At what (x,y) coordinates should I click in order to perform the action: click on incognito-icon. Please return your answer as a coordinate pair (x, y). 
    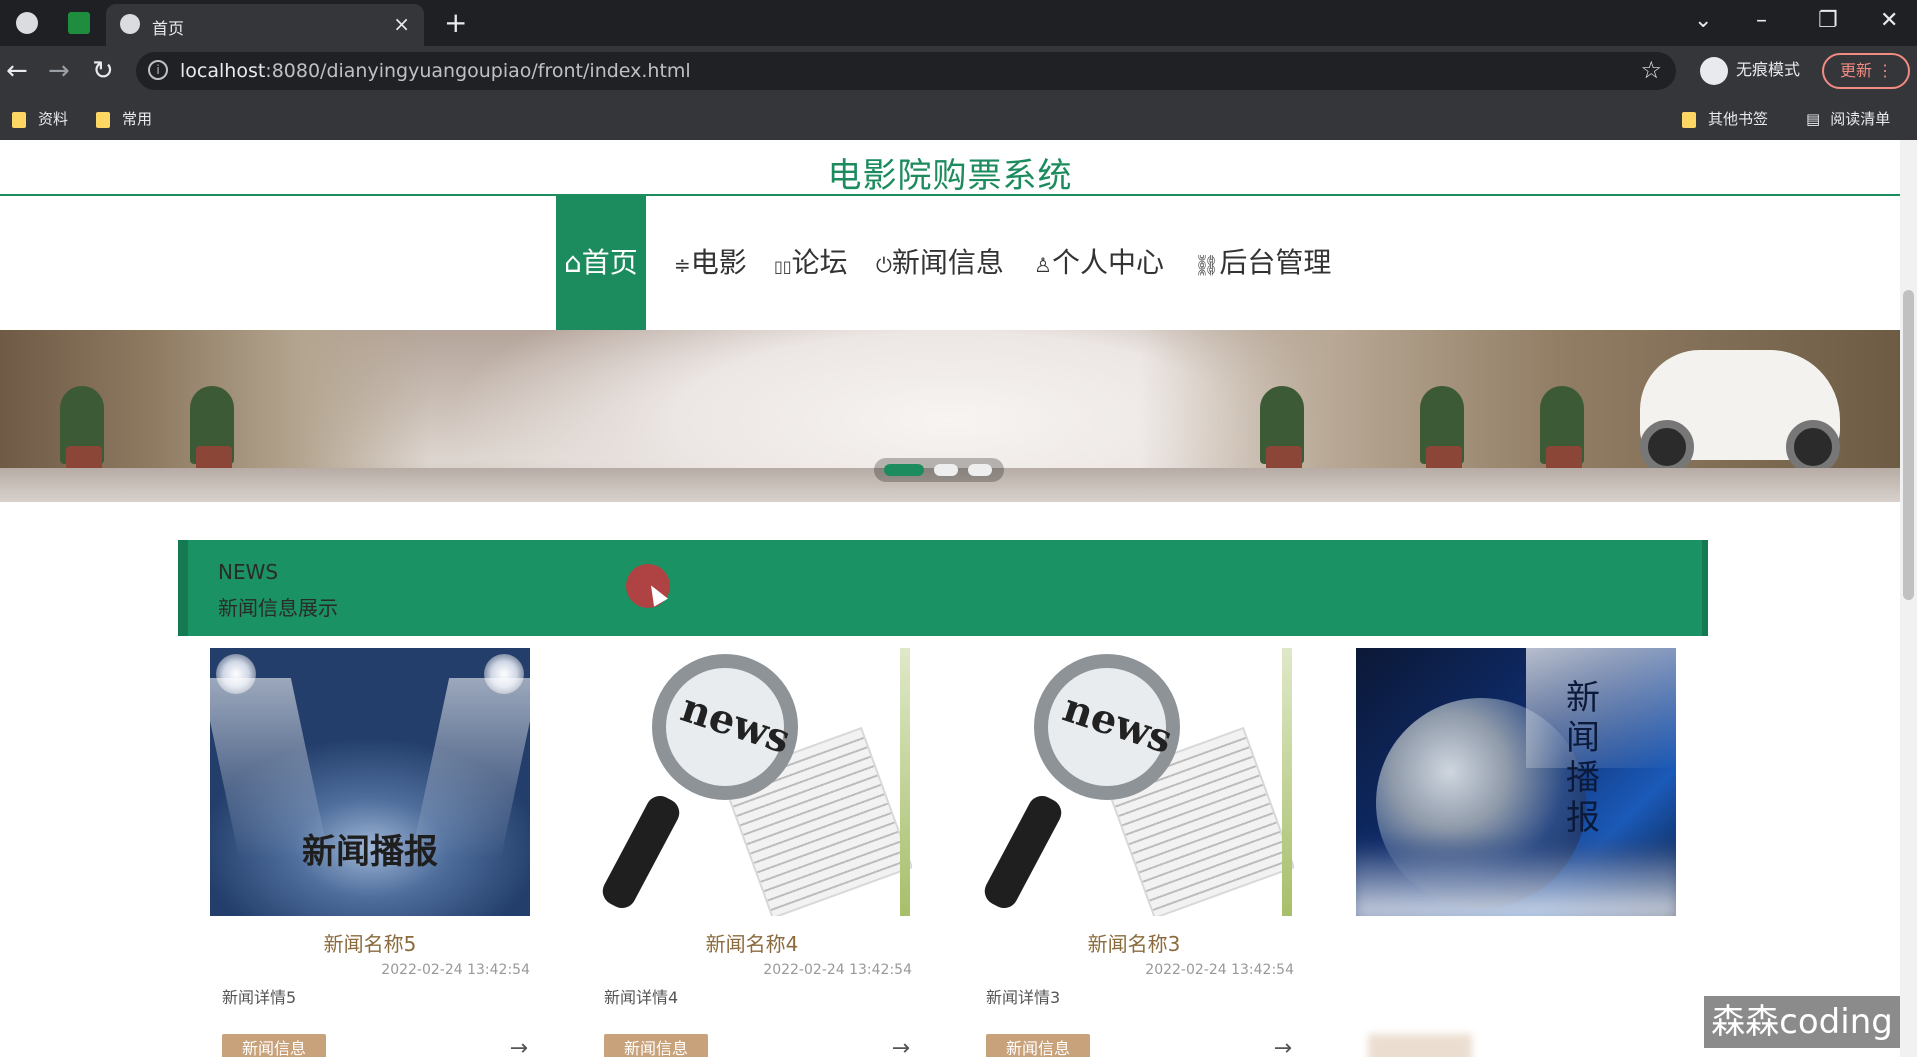
    Looking at the image, I should click on (1714, 70).